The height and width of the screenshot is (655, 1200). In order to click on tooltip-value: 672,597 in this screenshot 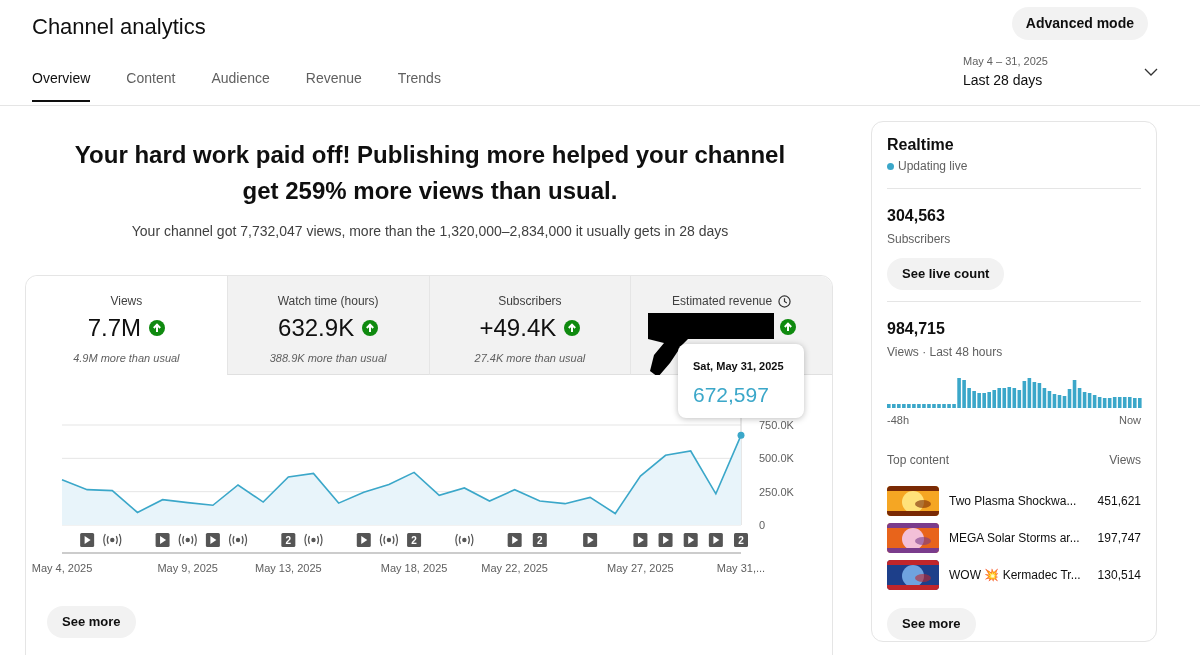, I will do `click(731, 394)`.